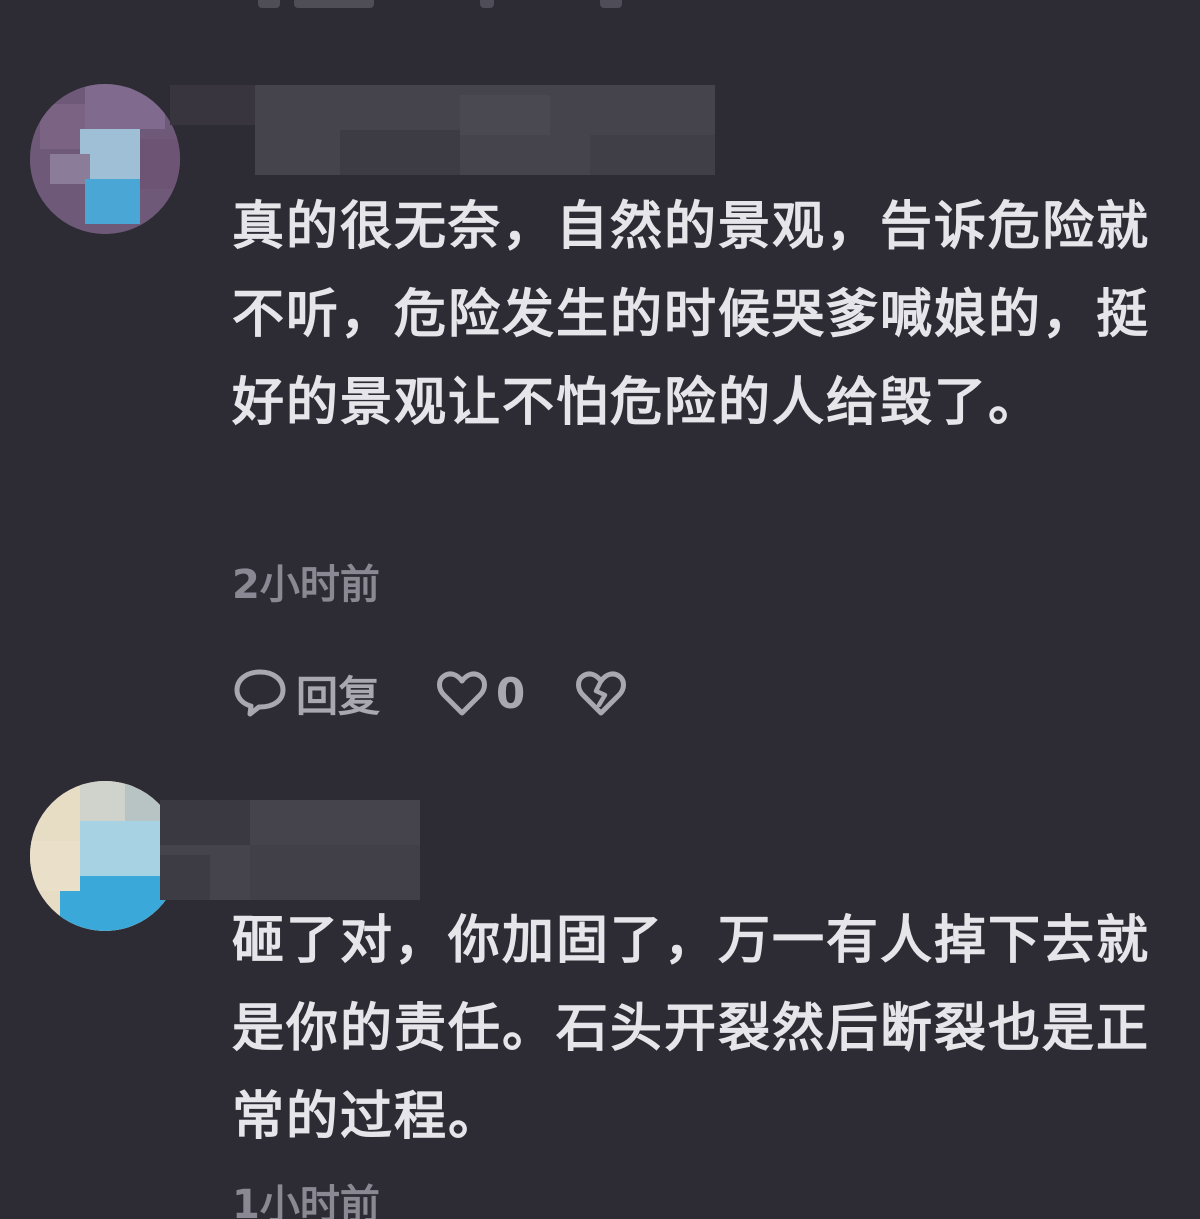 The height and width of the screenshot is (1219, 1200). Describe the element at coordinates (306, 585) in the screenshot. I see `comment-timestamp: 2小时前` at that location.